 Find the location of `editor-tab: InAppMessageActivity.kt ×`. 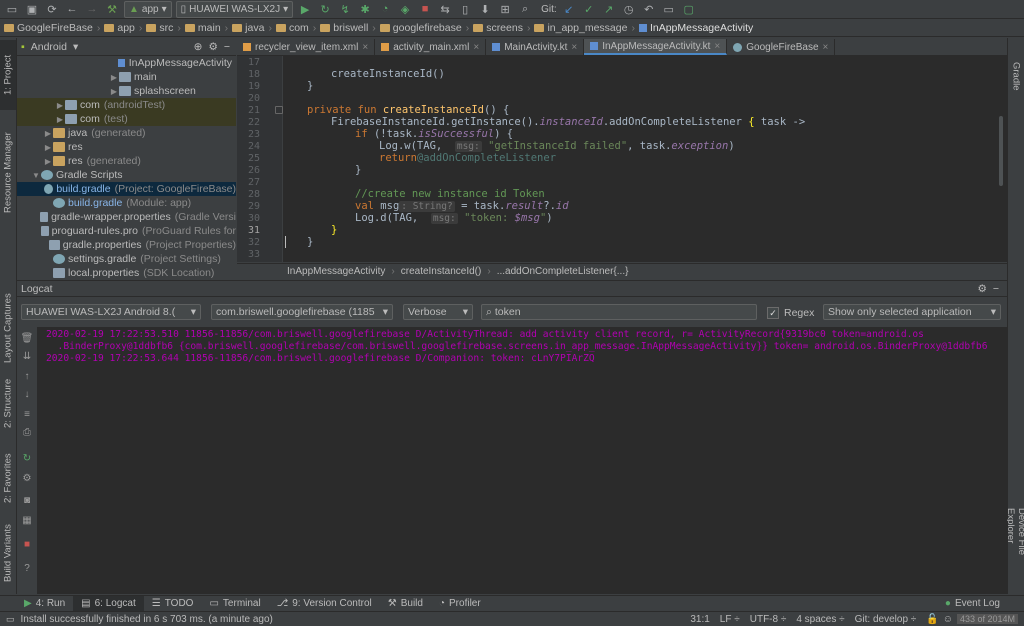

editor-tab: InAppMessageActivity.kt × is located at coordinates (656, 47).